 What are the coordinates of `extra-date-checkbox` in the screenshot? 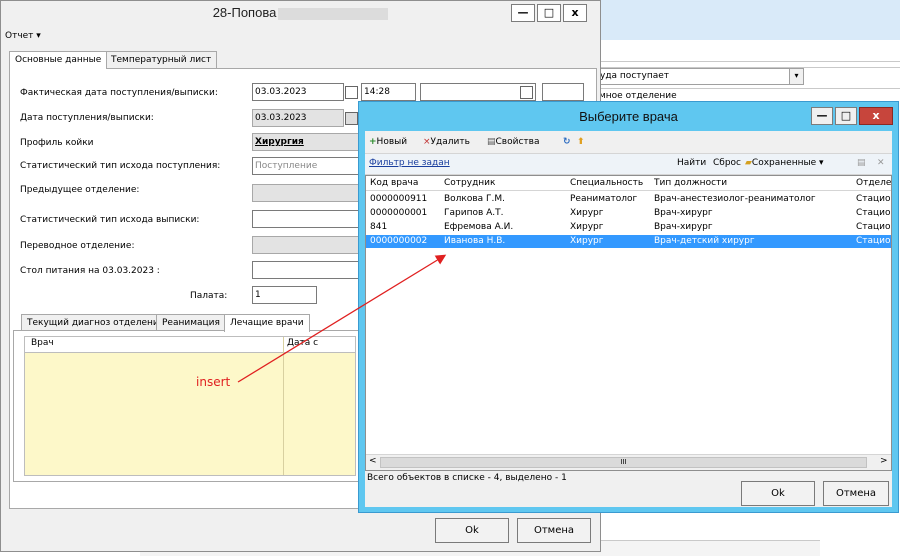 It's located at (526, 92).